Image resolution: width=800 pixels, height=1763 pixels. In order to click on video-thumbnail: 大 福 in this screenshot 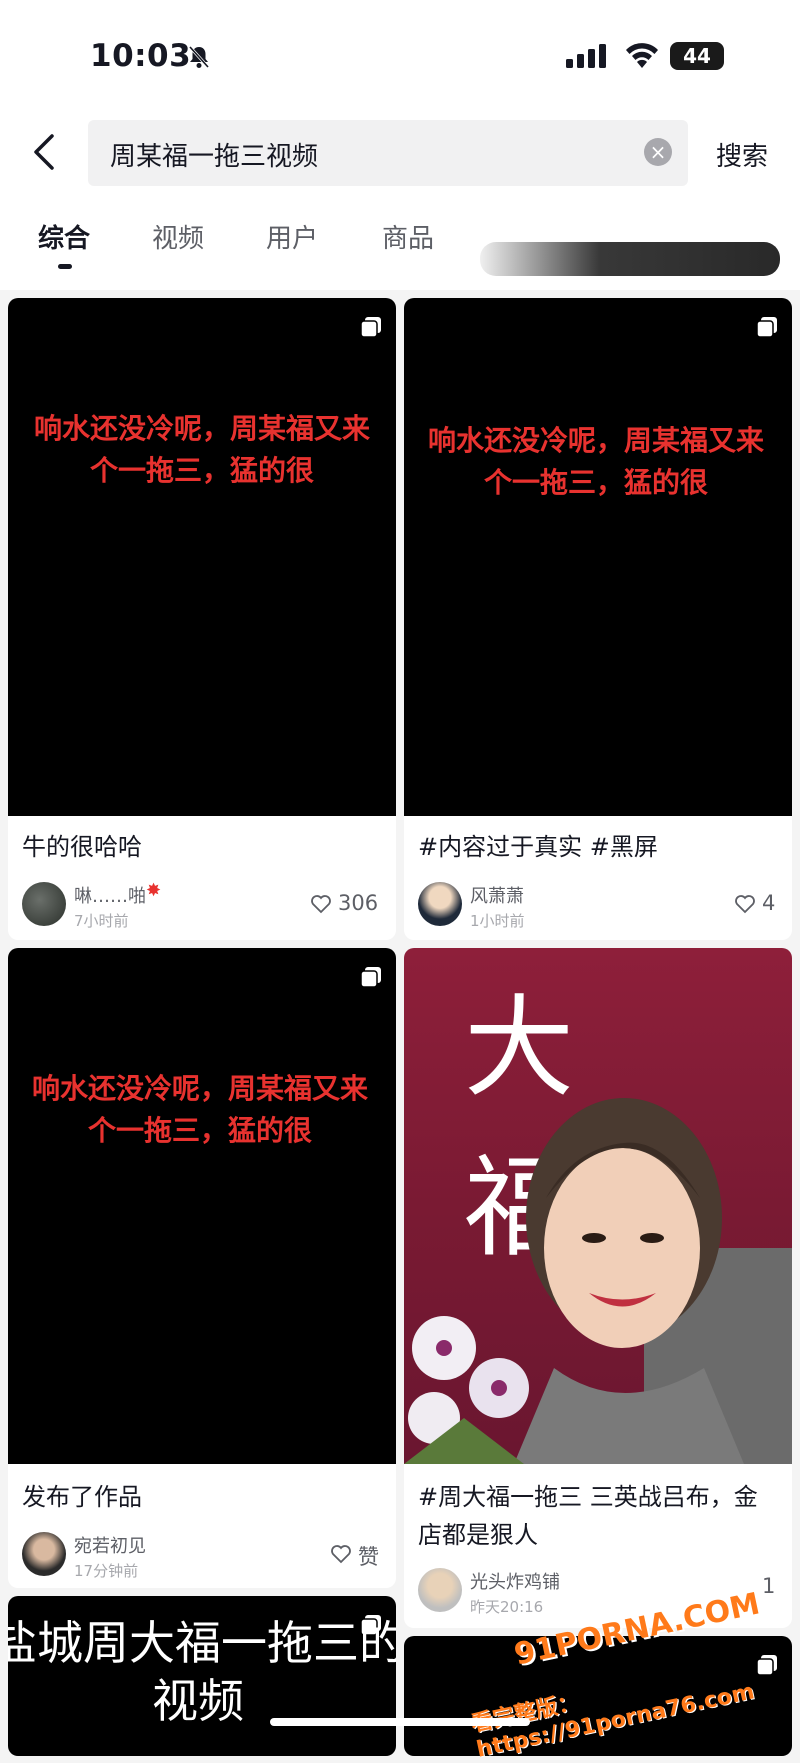, I will do `click(598, 1206)`.